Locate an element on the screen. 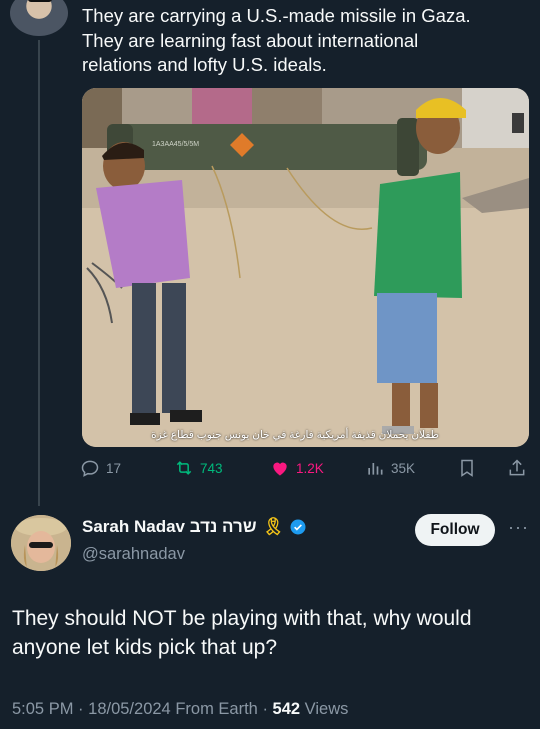 This screenshot has height=729, width=540. reply-action: 17 is located at coordinates (100, 468).